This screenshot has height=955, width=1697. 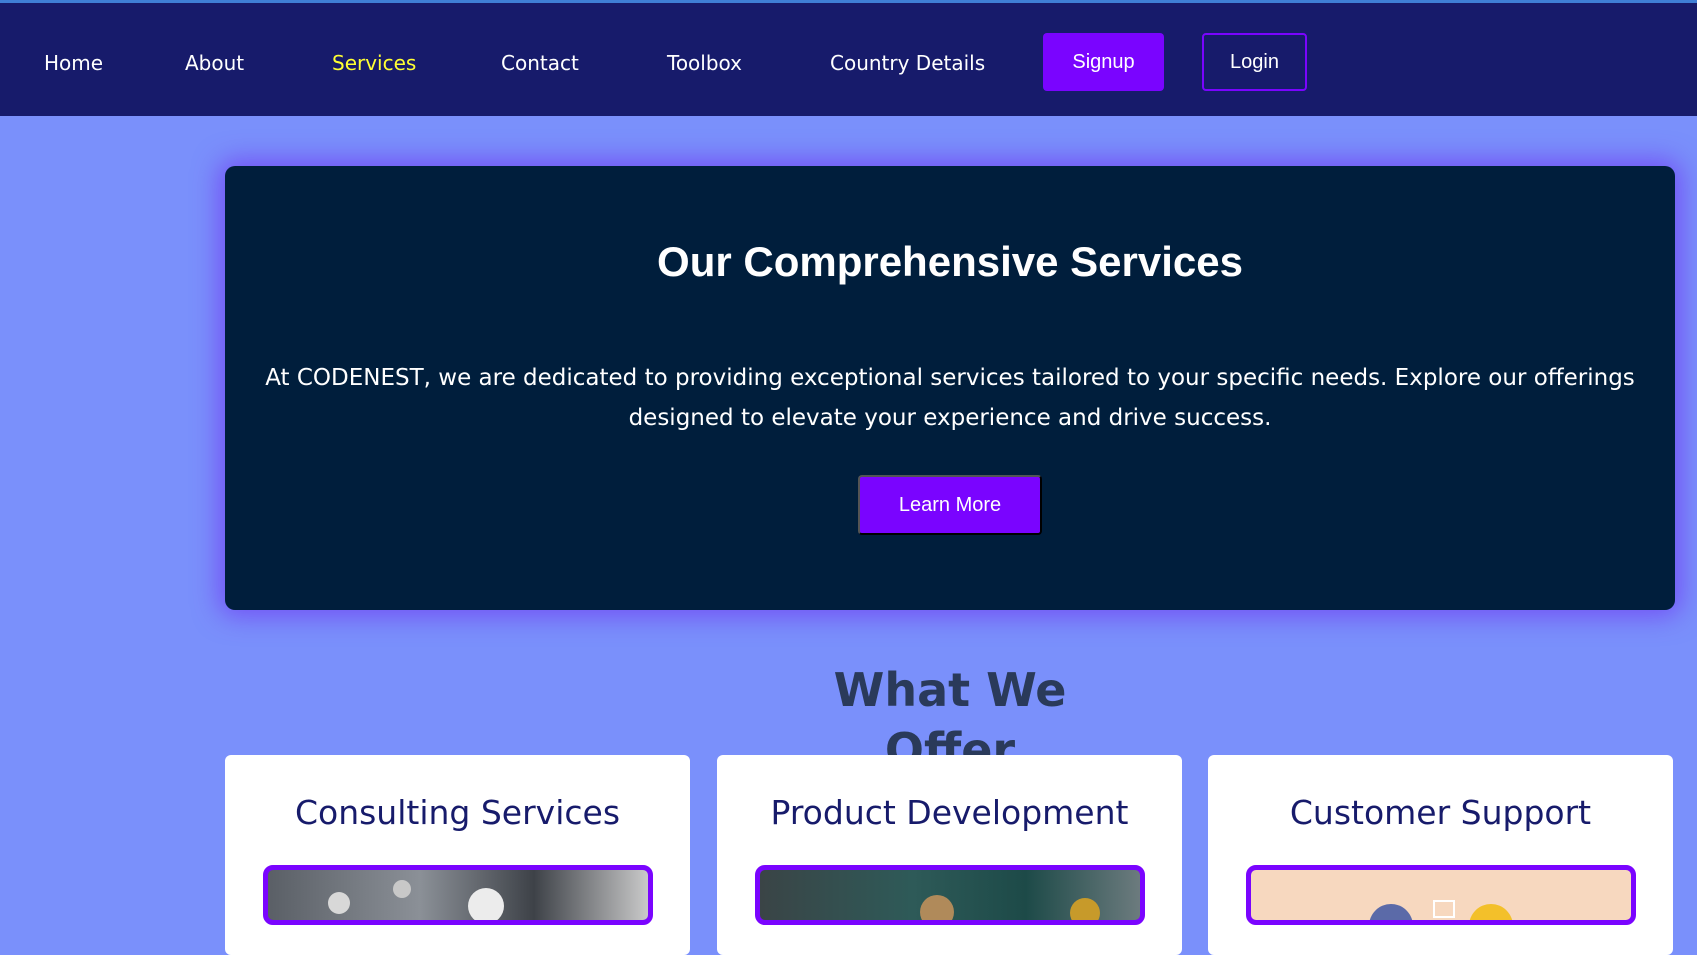 I want to click on product-development-image, so click(x=950, y=895).